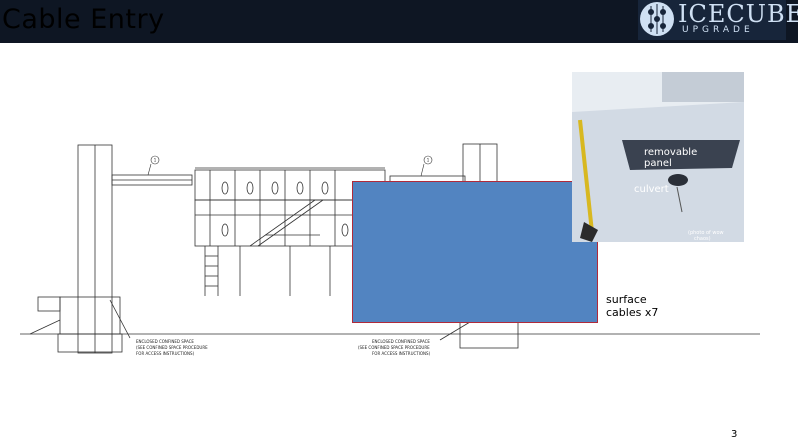  I want to click on note-left-line1: ENCLOSED CONFINED SPACE, so click(165, 341).